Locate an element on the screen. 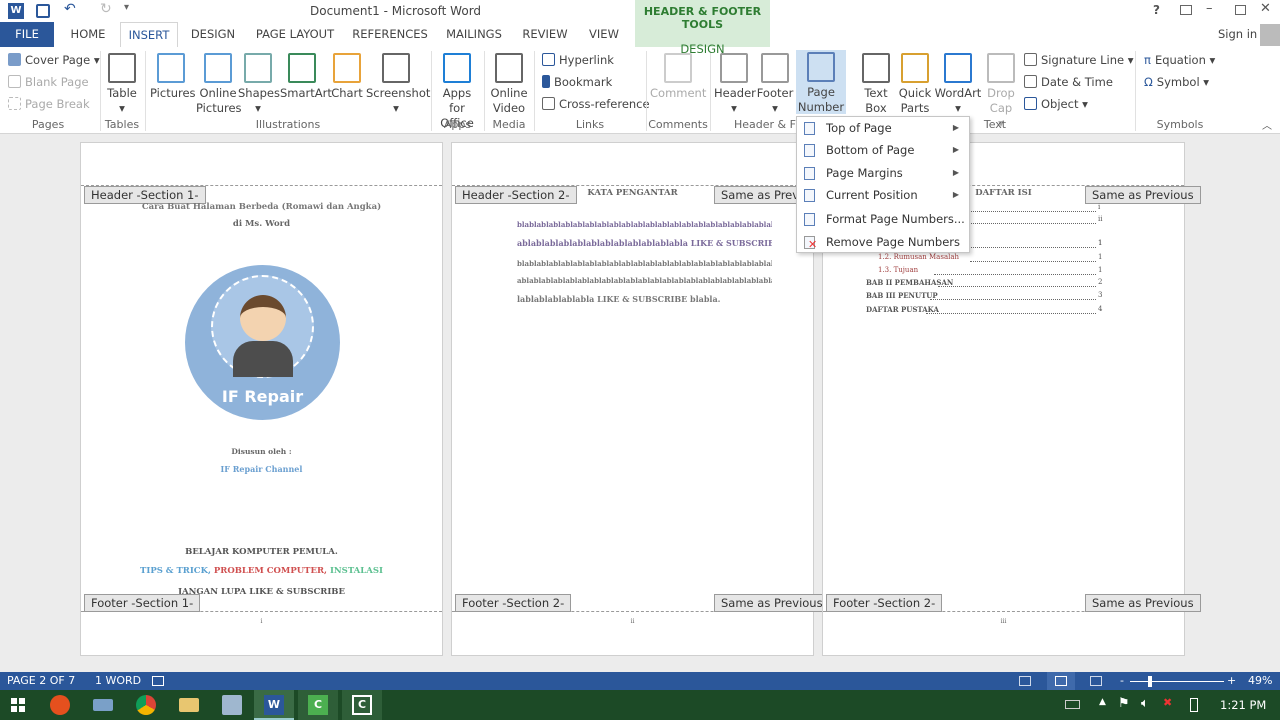 Image resolution: width=1280 pixels, height=720 pixels. header-button: Header ▾ is located at coordinates (735, 83).